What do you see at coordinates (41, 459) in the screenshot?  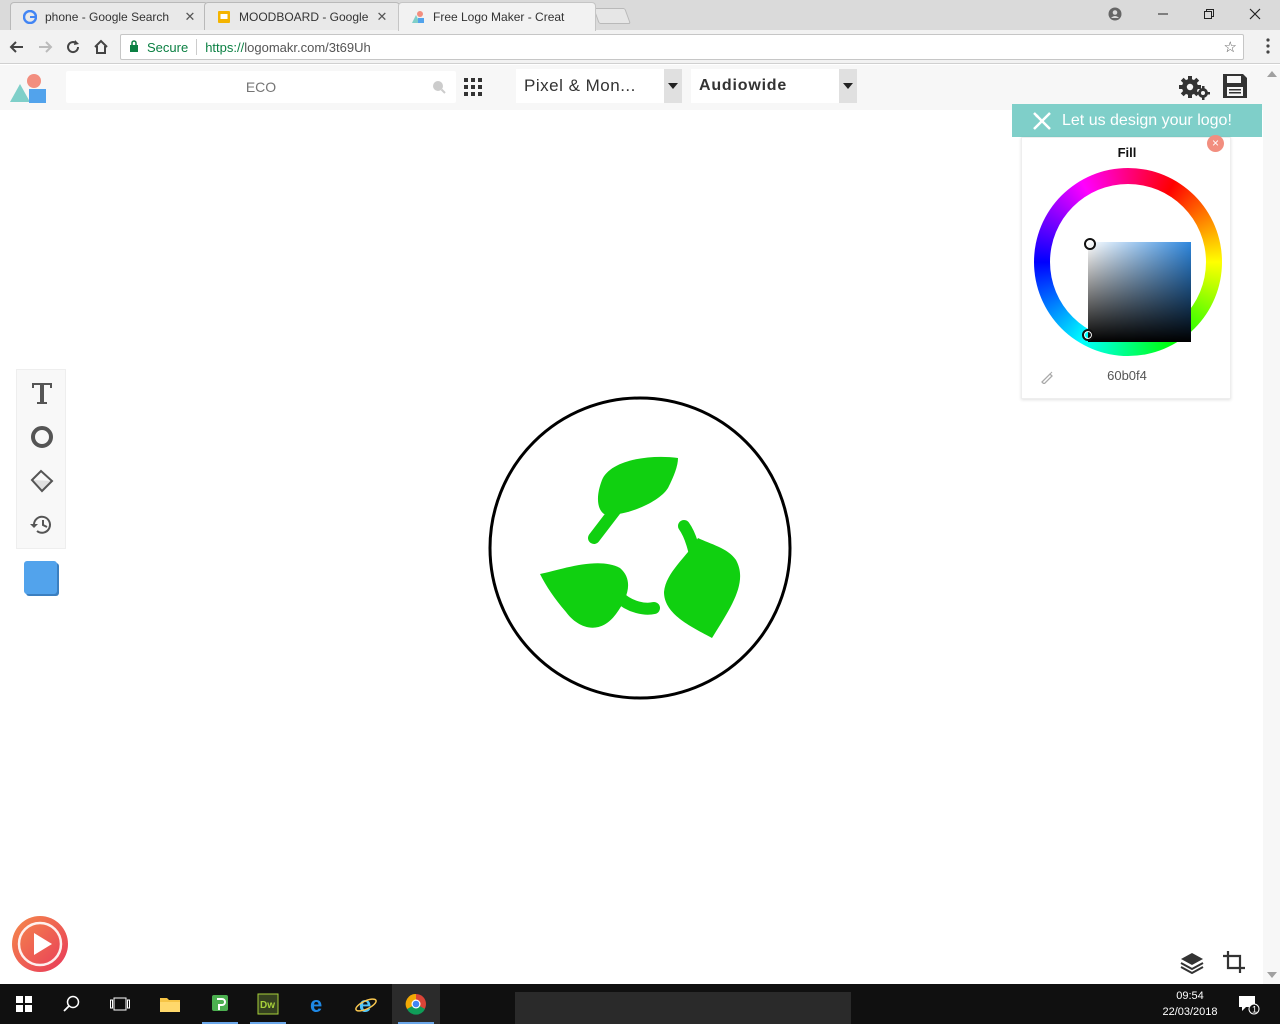 I see `tool-palette` at bounding box center [41, 459].